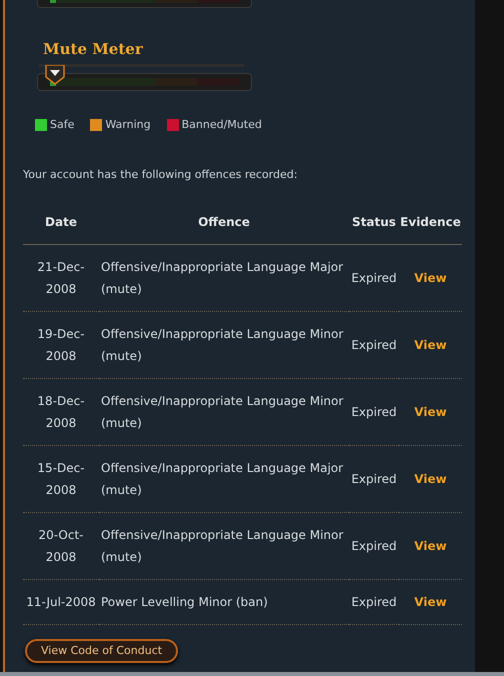 The width and height of the screenshot is (504, 676). I want to click on column-header: Status, so click(374, 222).